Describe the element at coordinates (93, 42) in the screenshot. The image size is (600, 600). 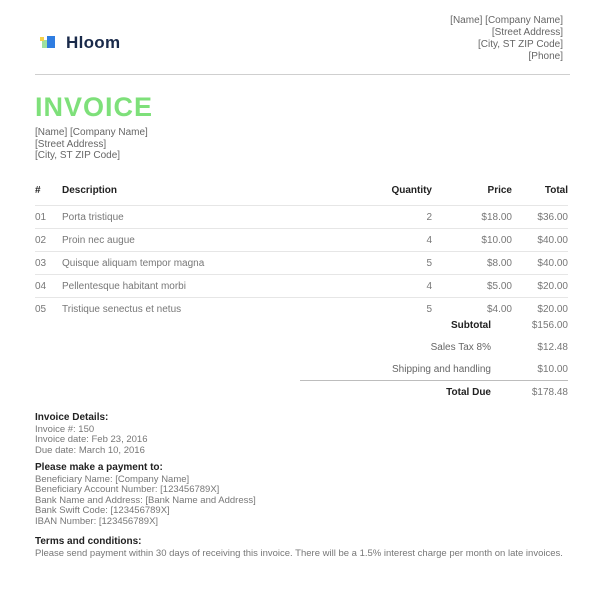
I see `logo-text: Hloom` at that location.